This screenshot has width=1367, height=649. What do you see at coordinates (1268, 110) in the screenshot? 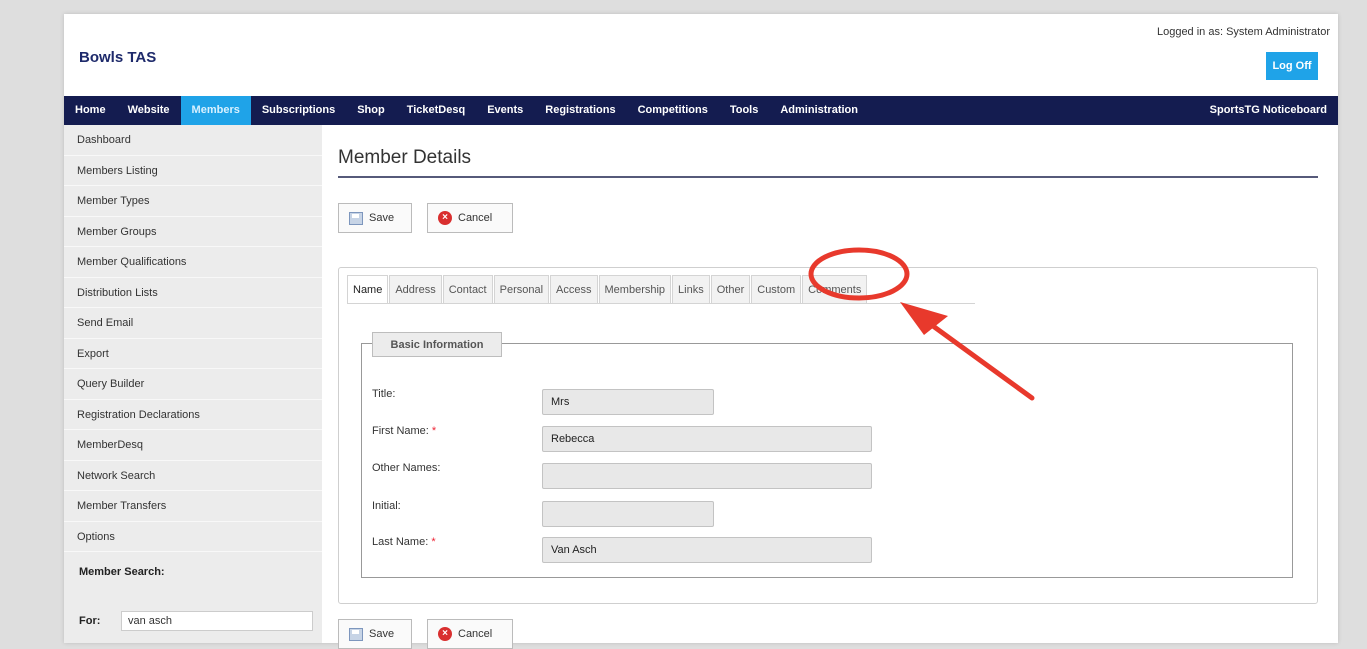
I see `nav-noticeboard: SportsTG Noticeboard` at bounding box center [1268, 110].